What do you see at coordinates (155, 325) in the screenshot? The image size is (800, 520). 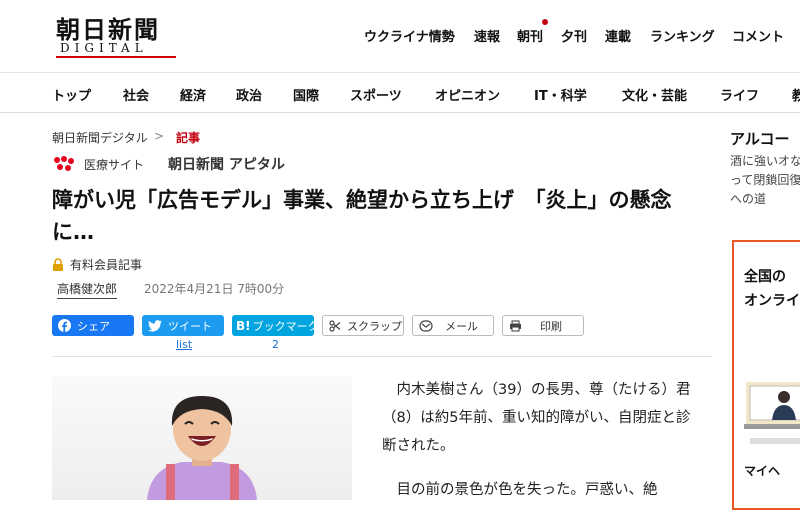 I see `twitter-icon` at bounding box center [155, 325].